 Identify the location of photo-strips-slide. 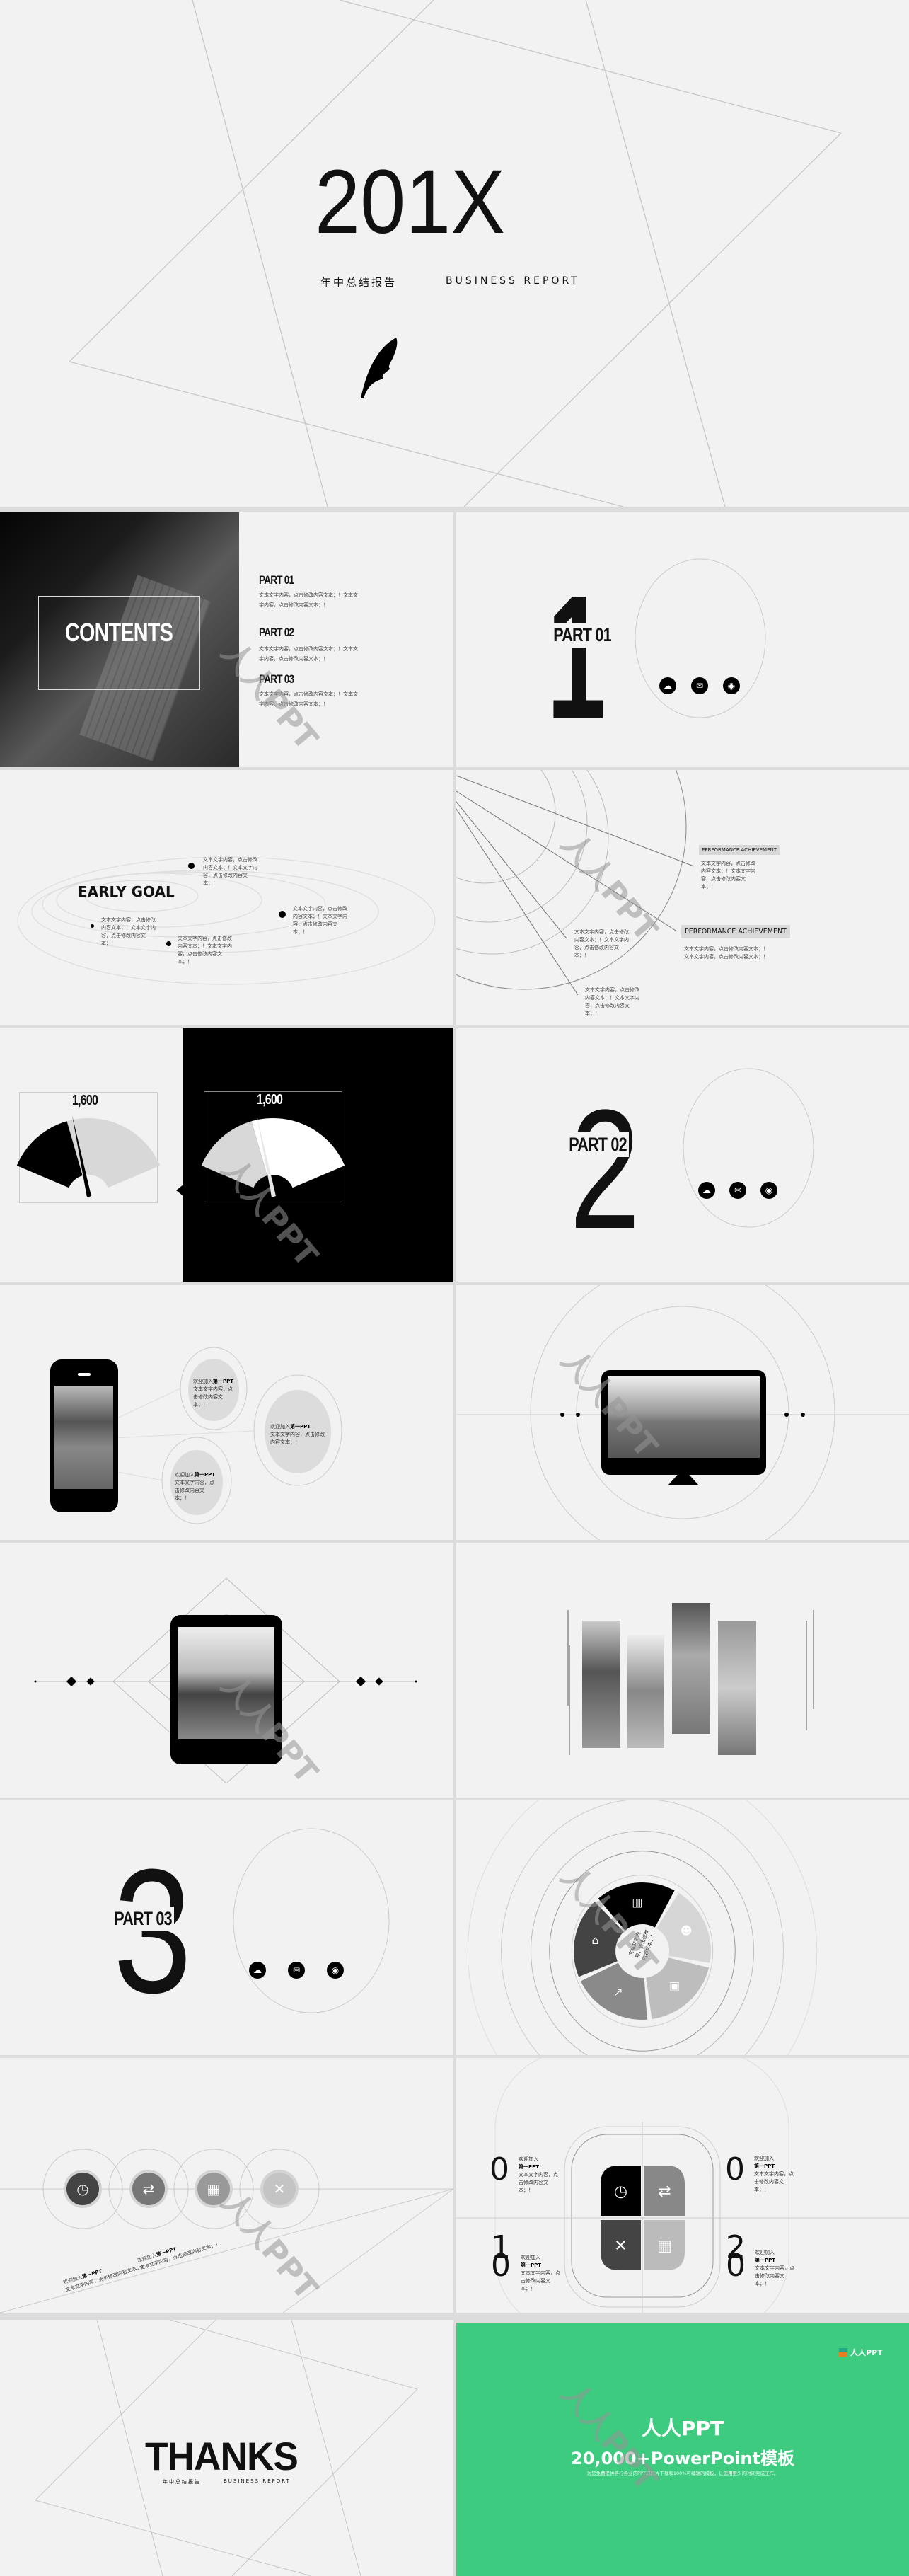
(683, 1670).